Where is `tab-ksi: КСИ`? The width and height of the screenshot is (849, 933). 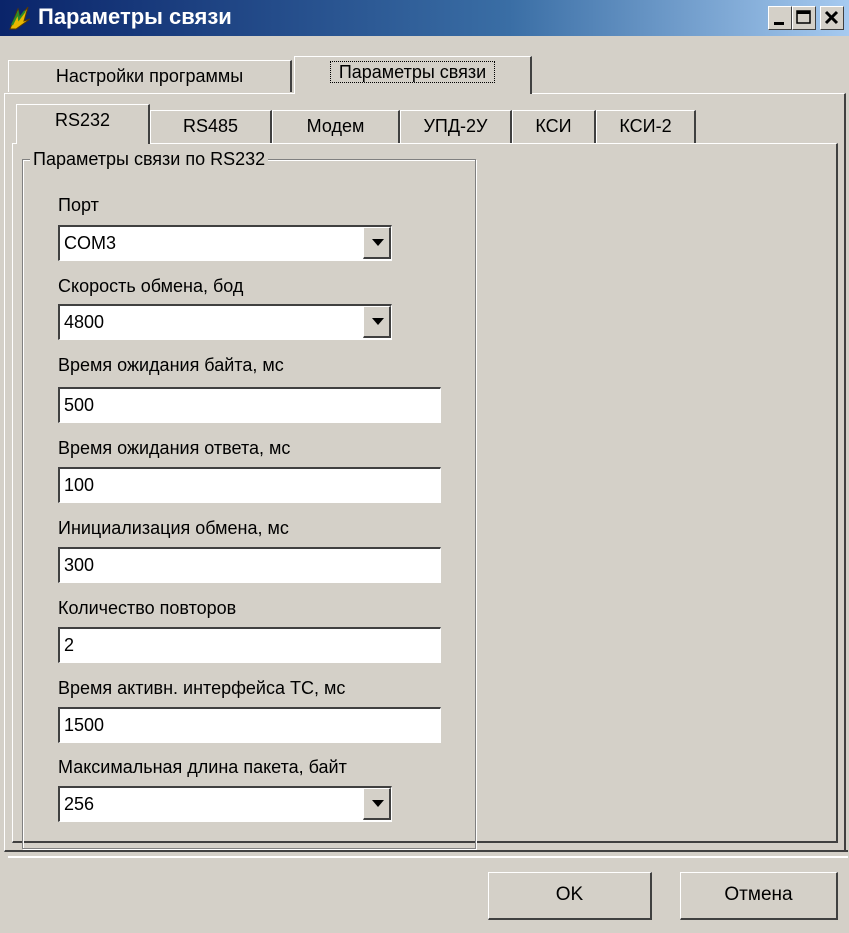
tab-ksi: КСИ is located at coordinates (554, 127).